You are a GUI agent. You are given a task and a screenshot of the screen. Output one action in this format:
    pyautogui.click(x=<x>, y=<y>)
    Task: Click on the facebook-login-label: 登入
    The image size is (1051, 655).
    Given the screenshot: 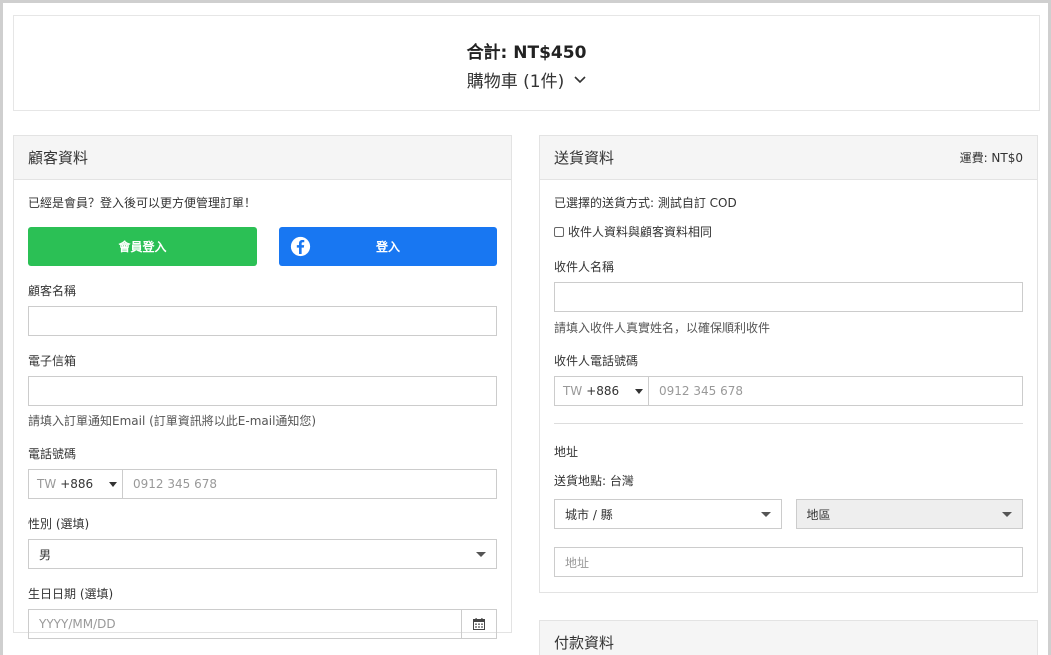 What is the action you would take?
    pyautogui.click(x=387, y=247)
    